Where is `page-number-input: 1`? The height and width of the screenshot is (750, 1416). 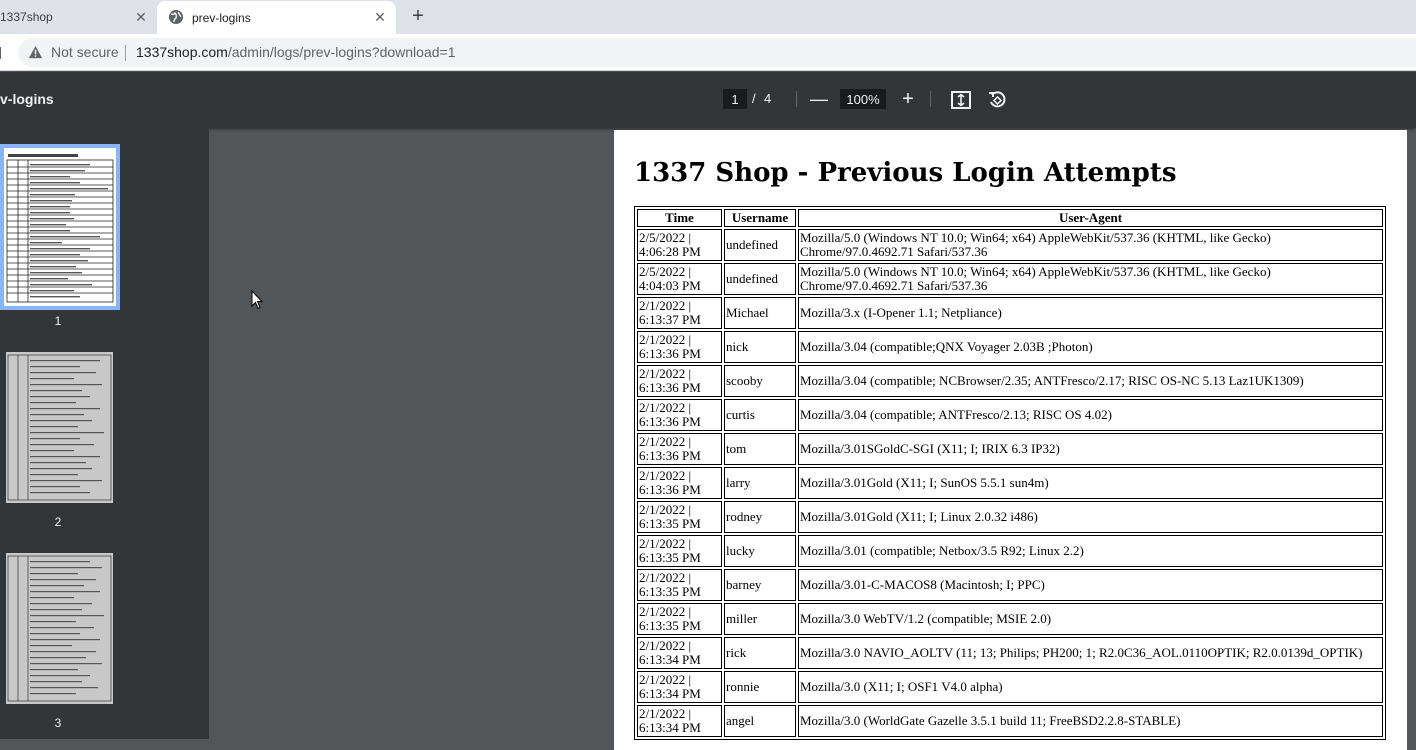 page-number-input: 1 is located at coordinates (735, 99).